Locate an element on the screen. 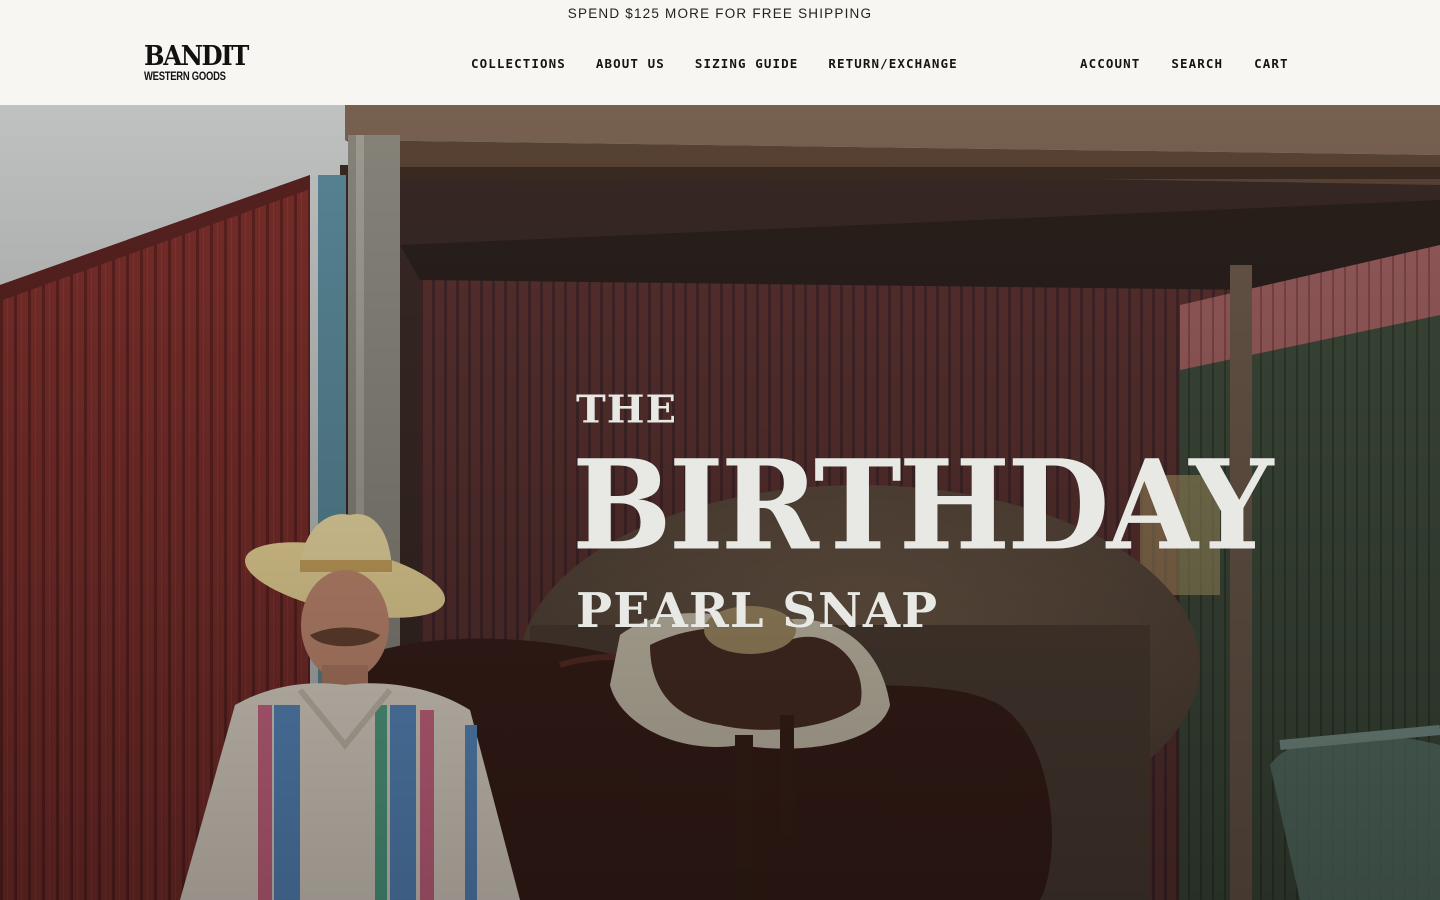  logo-tagline: WESTERN GOODS is located at coordinates (185, 77).